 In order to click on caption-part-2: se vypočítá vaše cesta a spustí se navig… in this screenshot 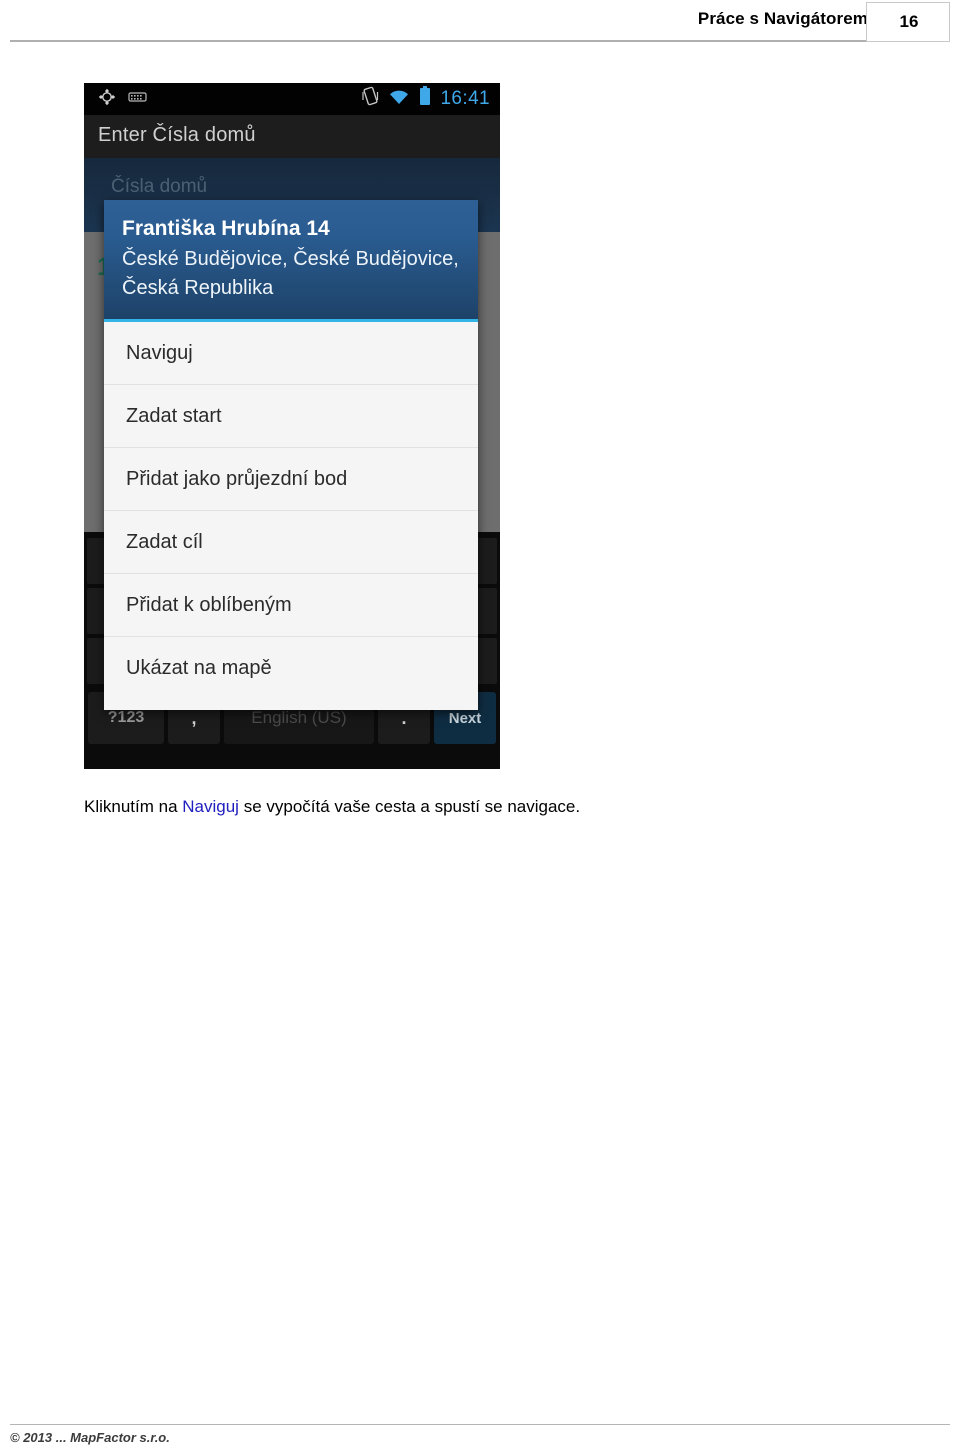, I will do `click(409, 806)`.